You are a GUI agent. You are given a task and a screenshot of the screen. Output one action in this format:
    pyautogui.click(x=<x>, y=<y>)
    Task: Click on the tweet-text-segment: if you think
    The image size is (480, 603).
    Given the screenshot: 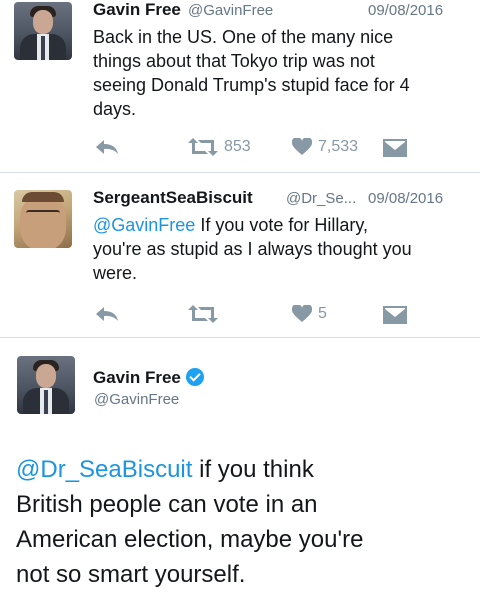 What is the action you would take?
    pyautogui.click(x=253, y=469)
    